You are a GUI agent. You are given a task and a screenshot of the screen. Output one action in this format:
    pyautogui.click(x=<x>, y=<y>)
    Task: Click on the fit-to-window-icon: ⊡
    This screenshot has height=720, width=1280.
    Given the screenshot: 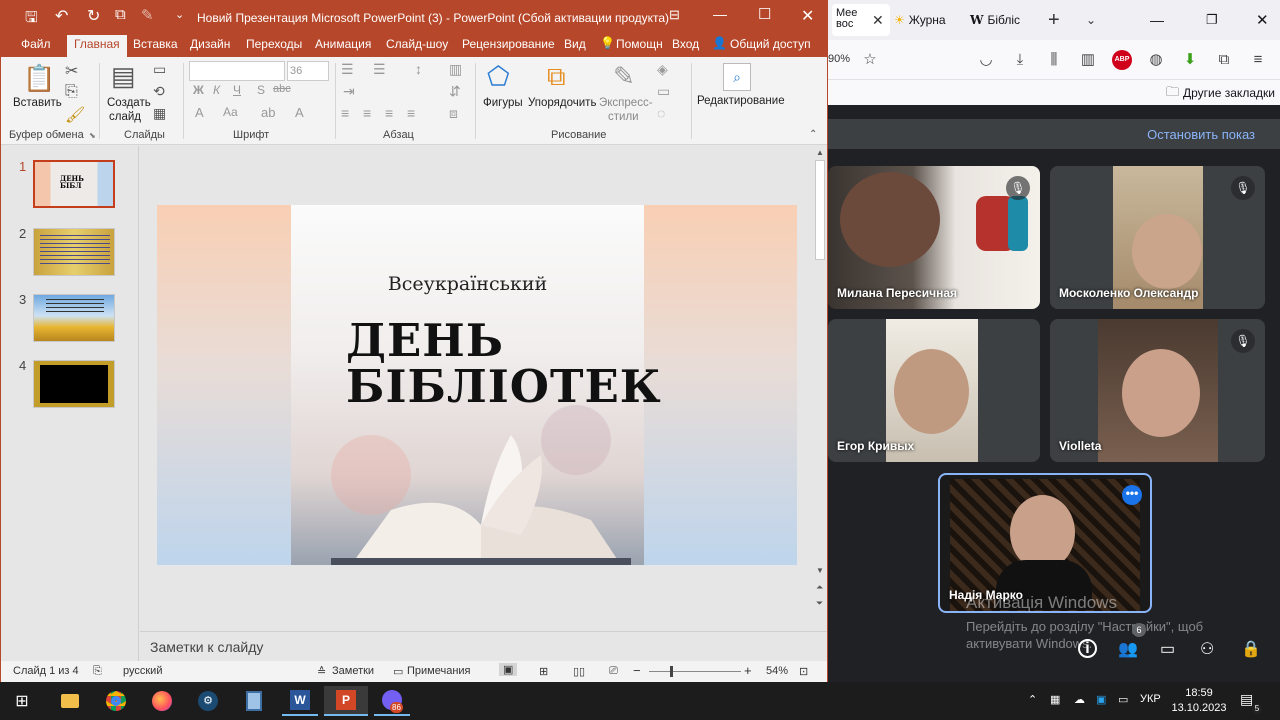 What is the action you would take?
    pyautogui.click(x=803, y=671)
    